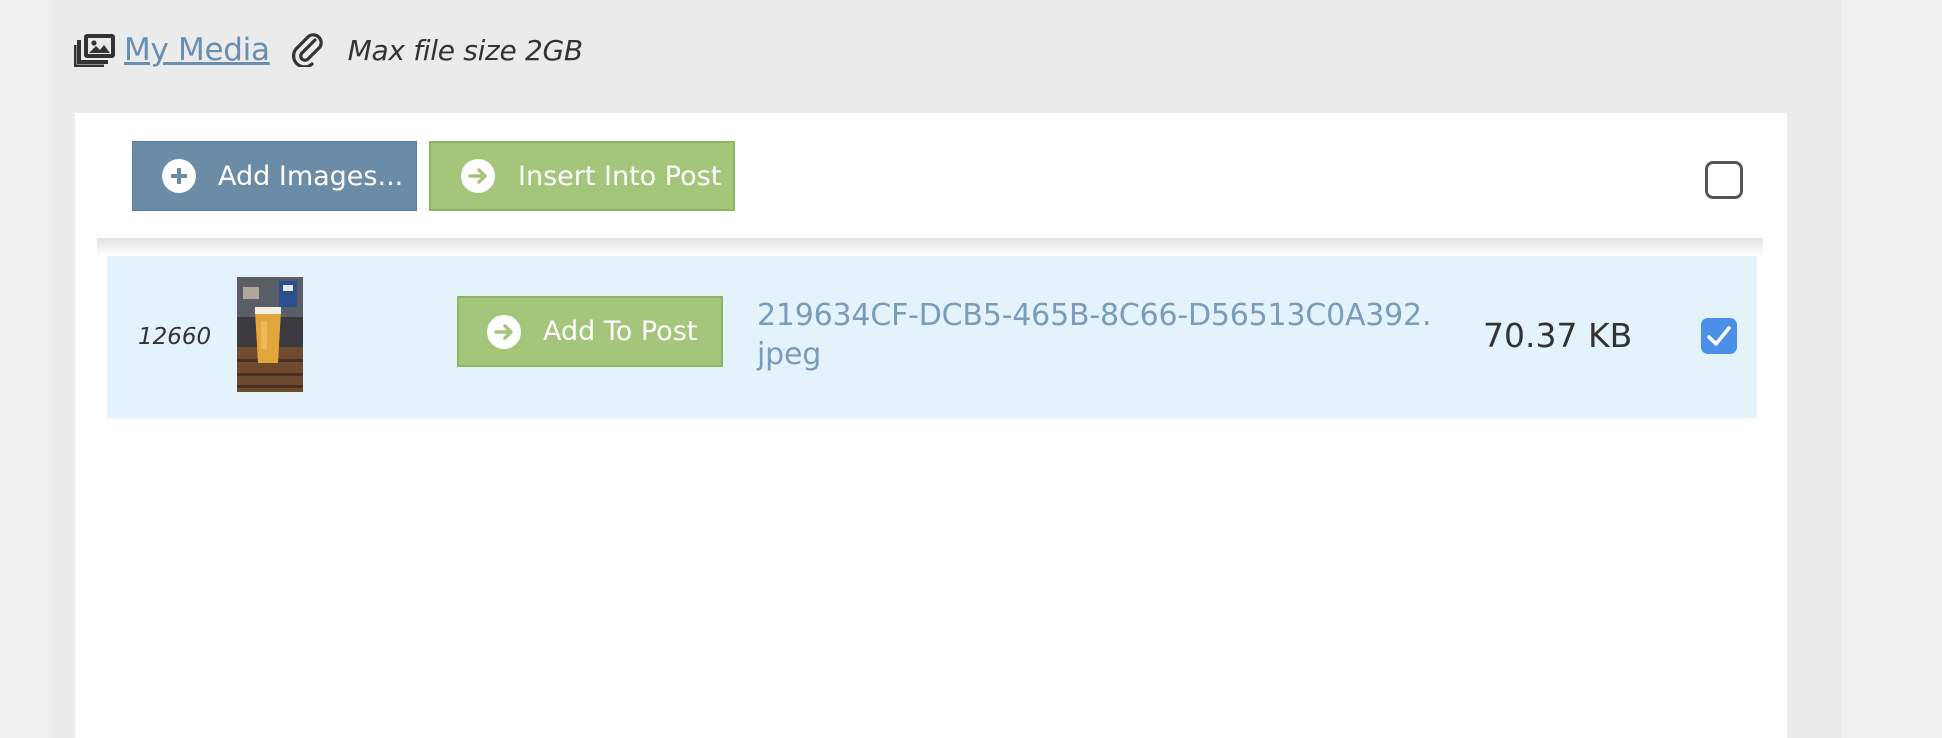 Image resolution: width=1942 pixels, height=738 pixels. I want to click on insert-into-post-button: Insert Into Post, so click(582, 176).